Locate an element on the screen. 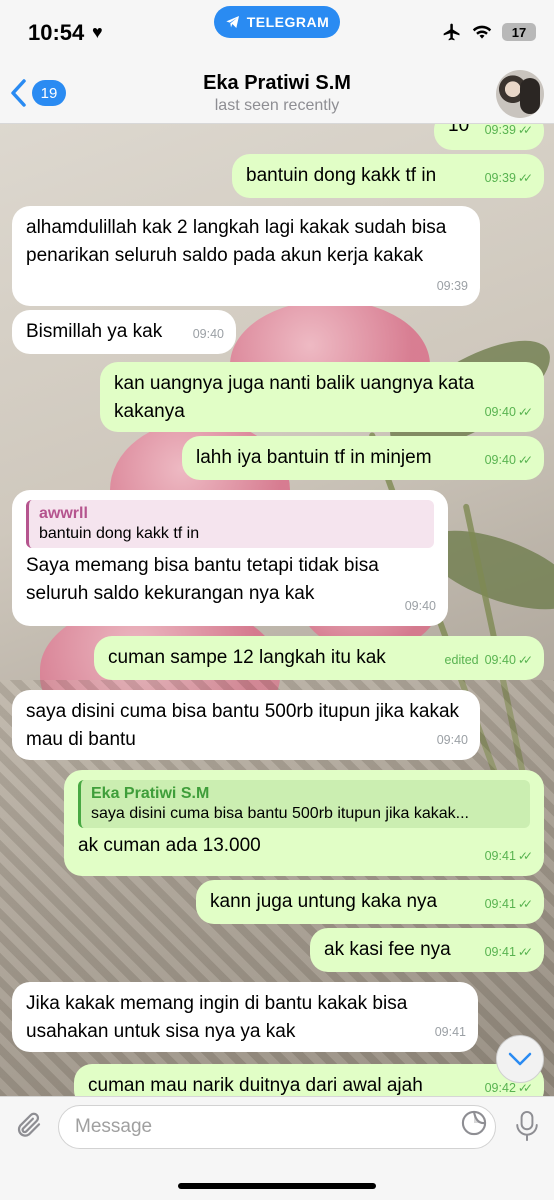 This screenshot has width=554, height=1200. sticker-button is located at coordinates (474, 1125).